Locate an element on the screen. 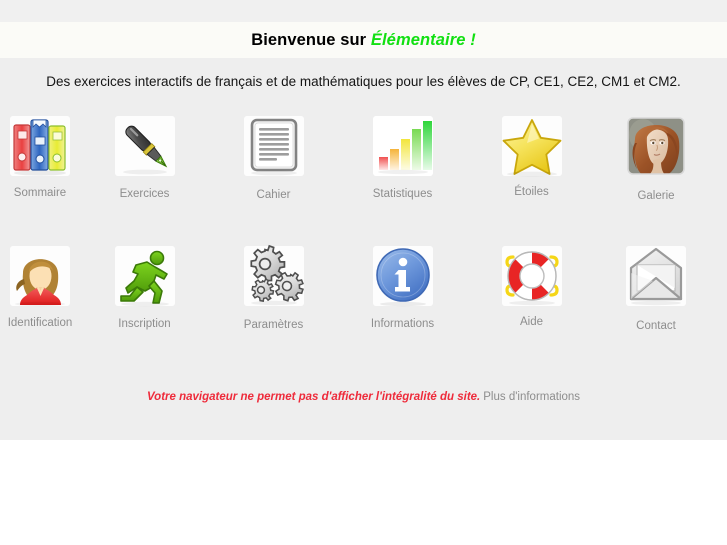 The width and height of the screenshot is (727, 545). grid-item-galerie: Galerie is located at coordinates (656, 177).